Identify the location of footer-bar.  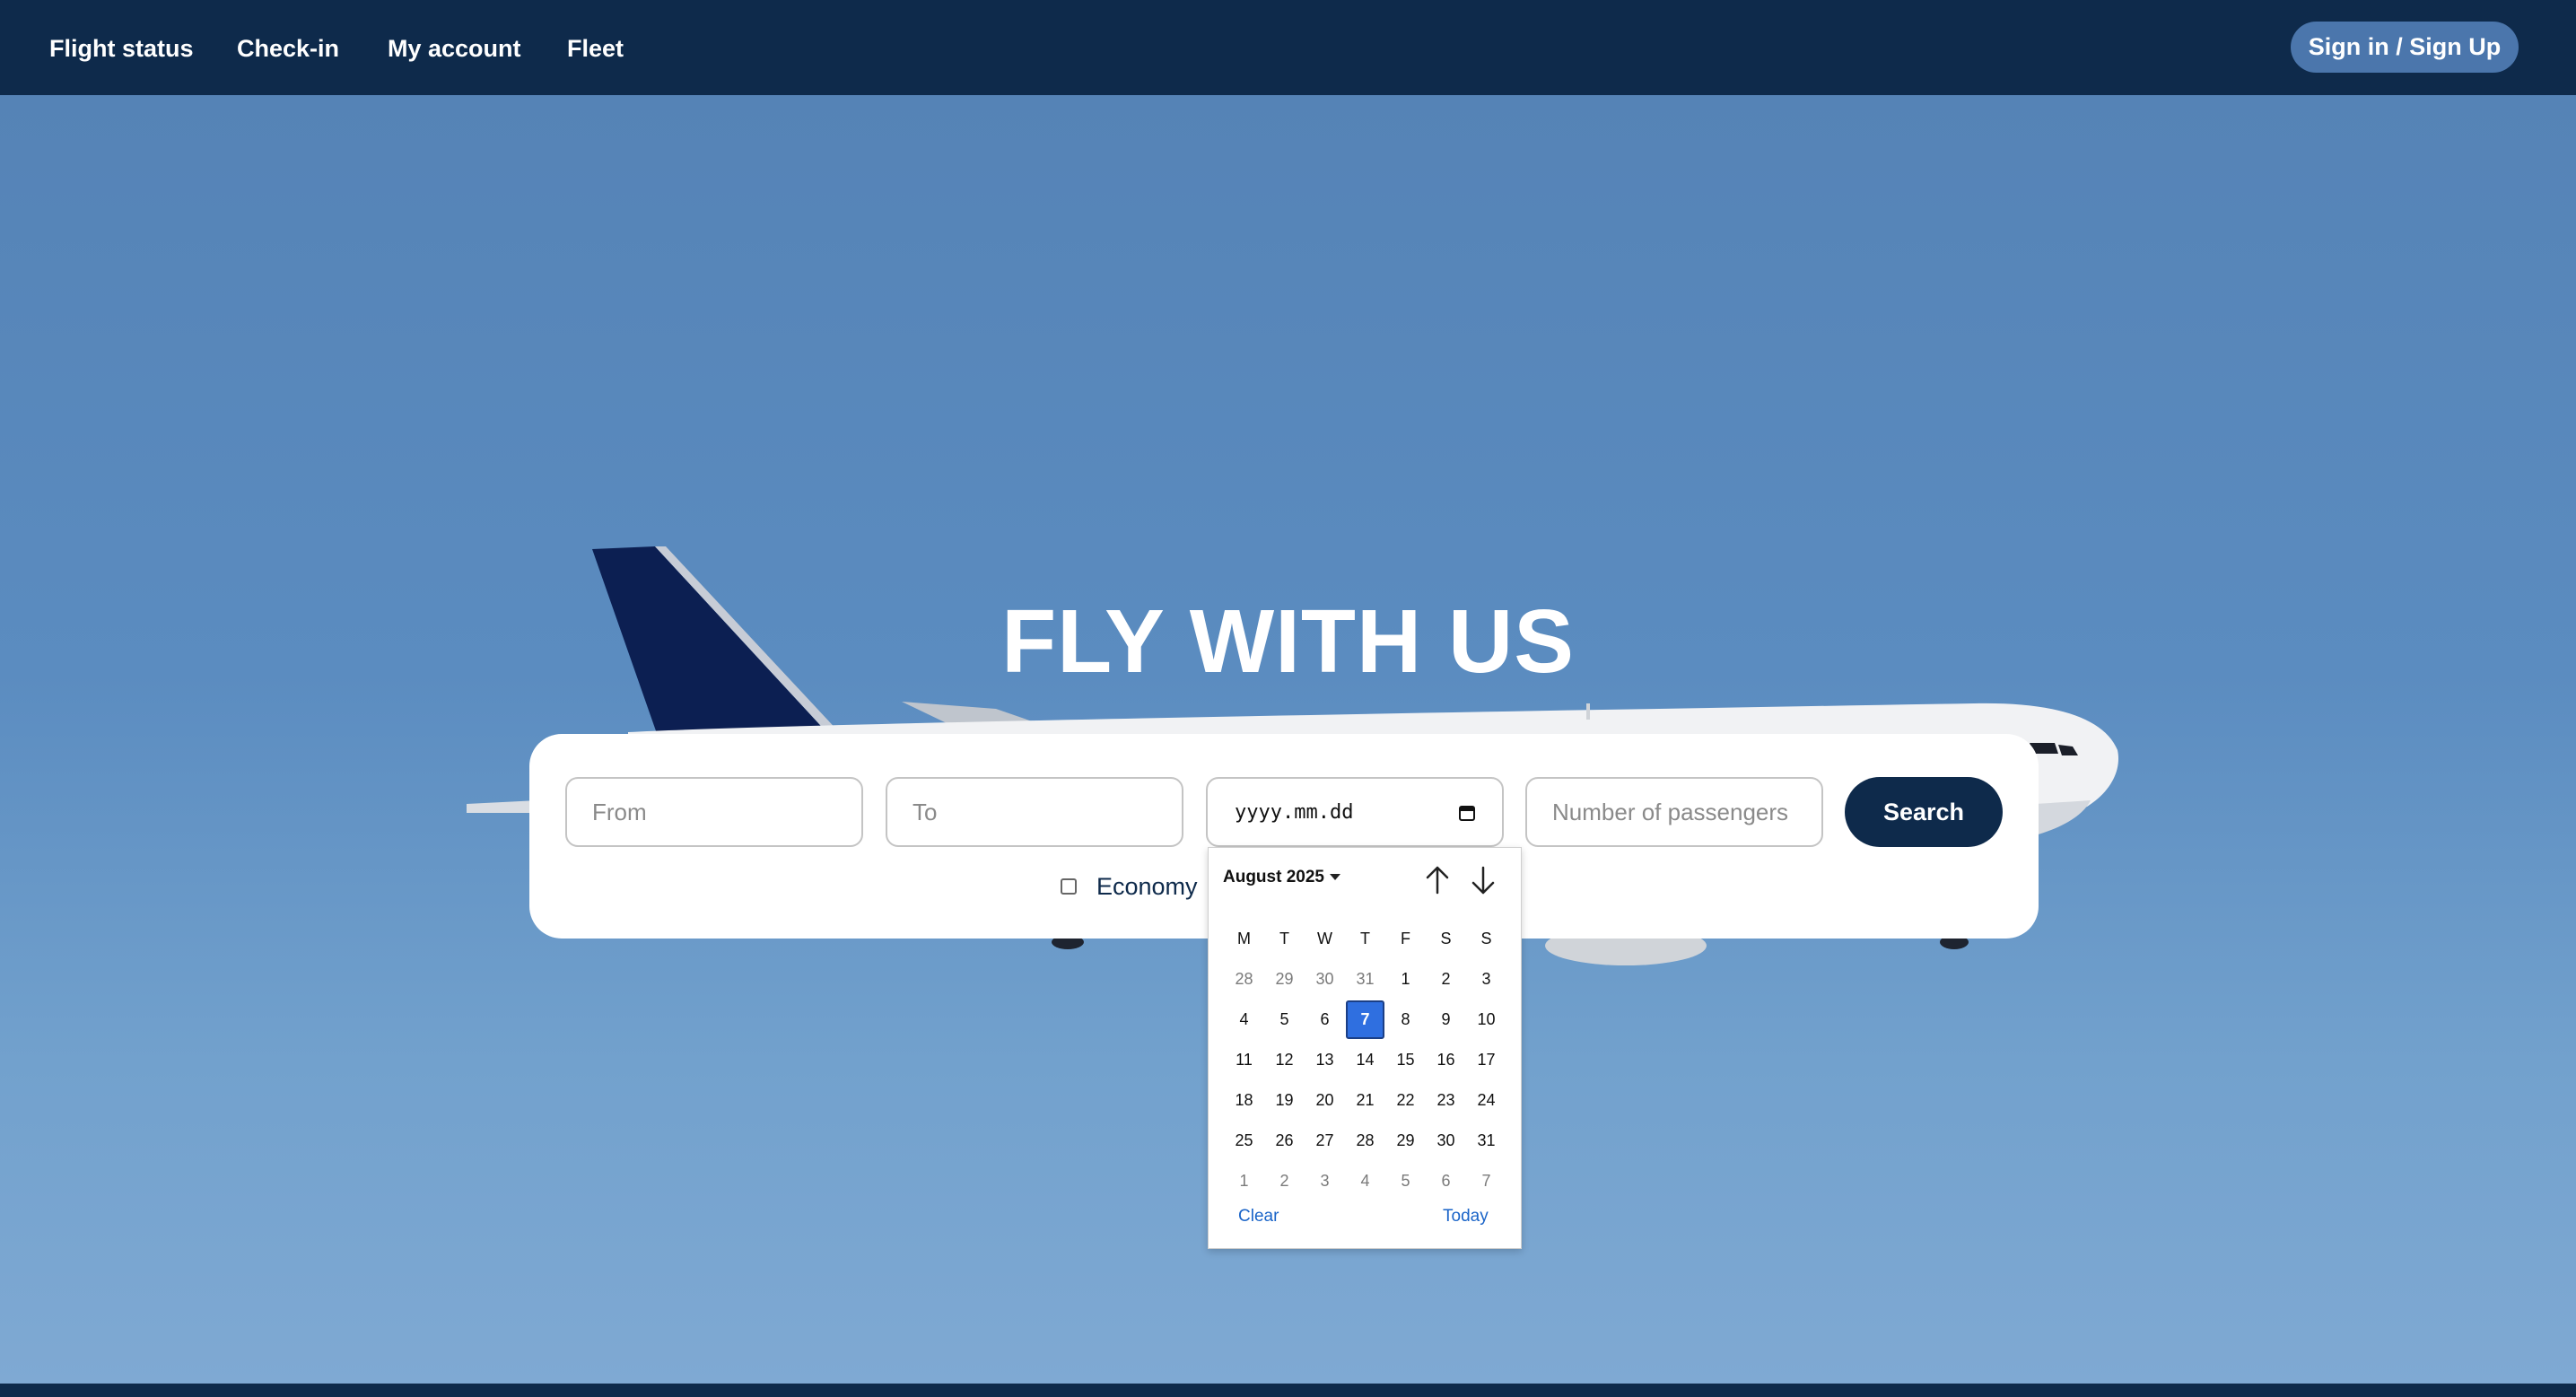
(1288, 1391).